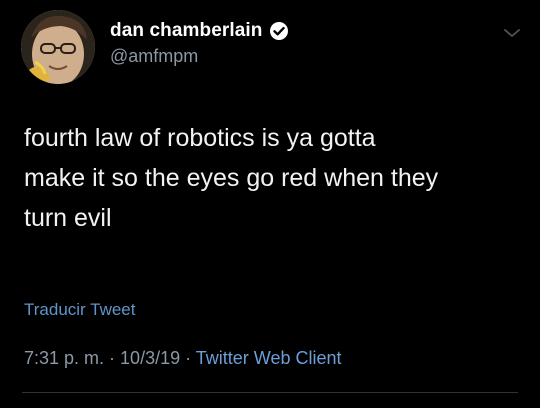  Describe the element at coordinates (80, 310) in the screenshot. I see `translate-tweet-link: Traducir Tweet` at that location.